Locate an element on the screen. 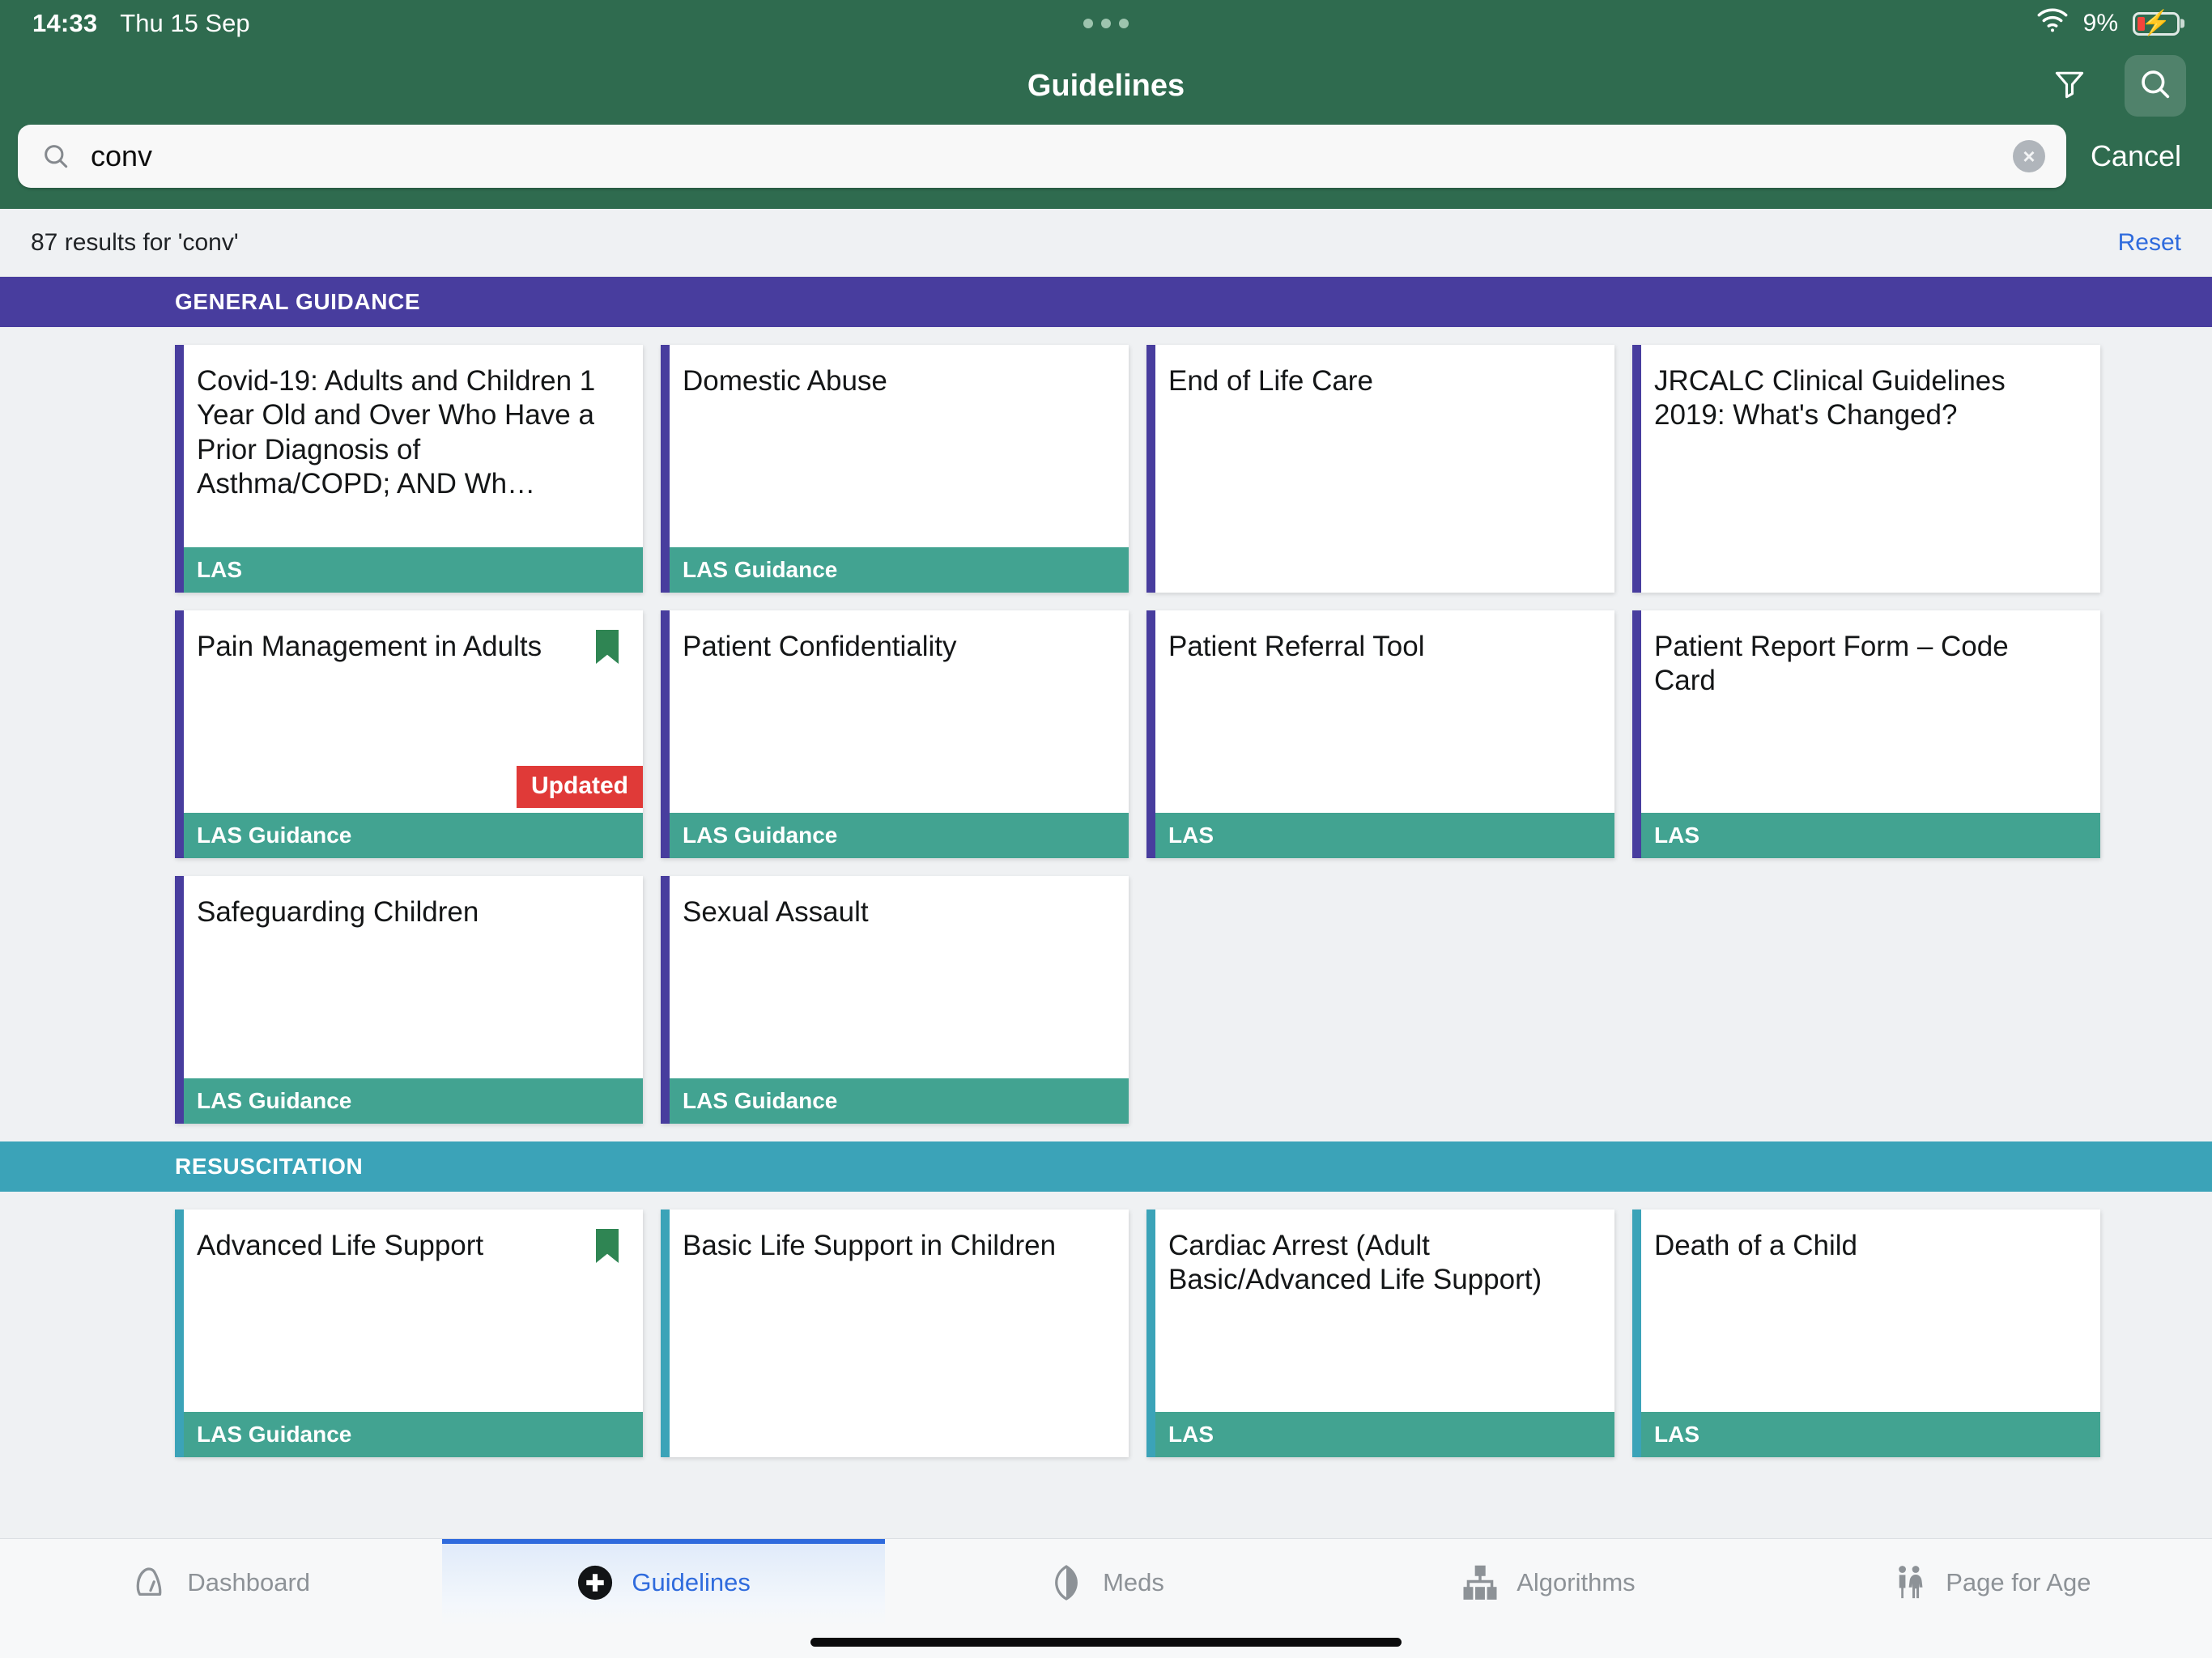 The height and width of the screenshot is (1658, 2212). card-title: Sexual Assault is located at coordinates (776, 912).